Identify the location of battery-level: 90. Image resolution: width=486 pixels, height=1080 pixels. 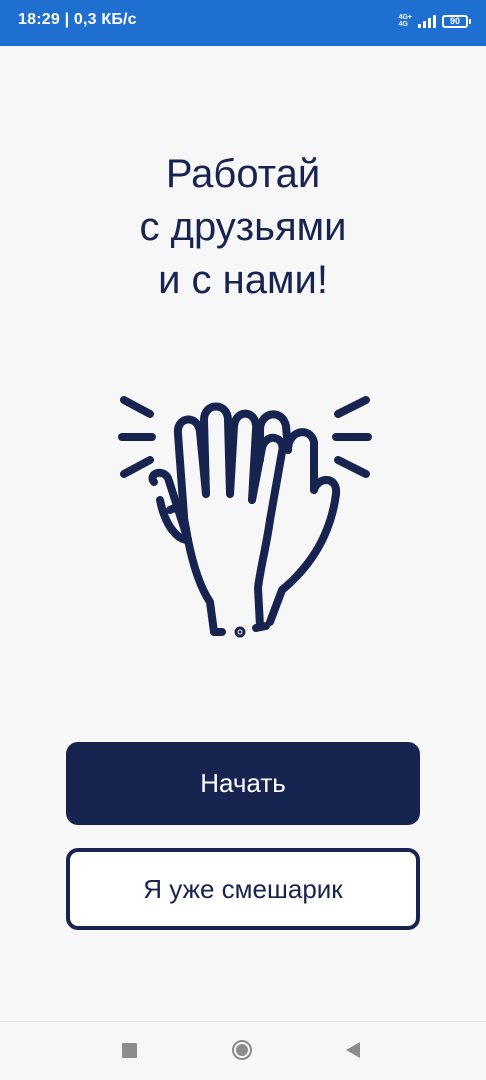
(454, 20).